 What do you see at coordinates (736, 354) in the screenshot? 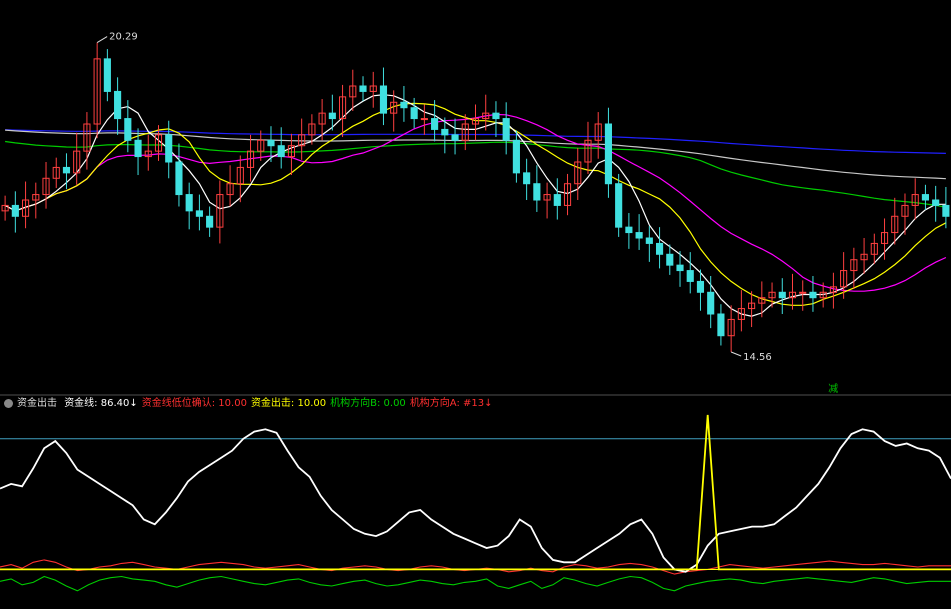
I see `low-pointer` at bounding box center [736, 354].